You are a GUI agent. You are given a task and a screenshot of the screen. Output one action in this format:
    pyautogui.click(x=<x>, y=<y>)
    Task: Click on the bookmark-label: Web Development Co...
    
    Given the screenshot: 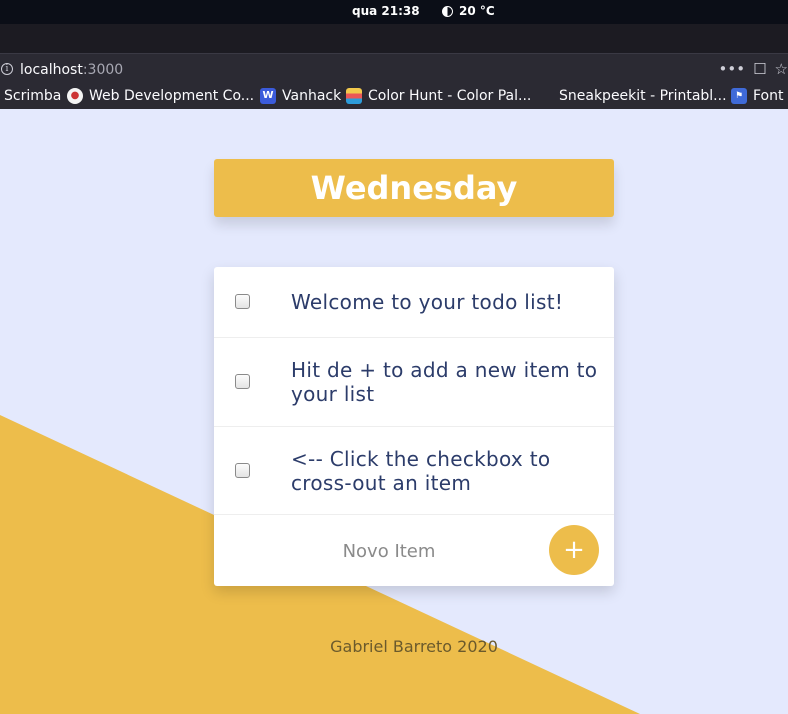 What is the action you would take?
    pyautogui.click(x=172, y=96)
    